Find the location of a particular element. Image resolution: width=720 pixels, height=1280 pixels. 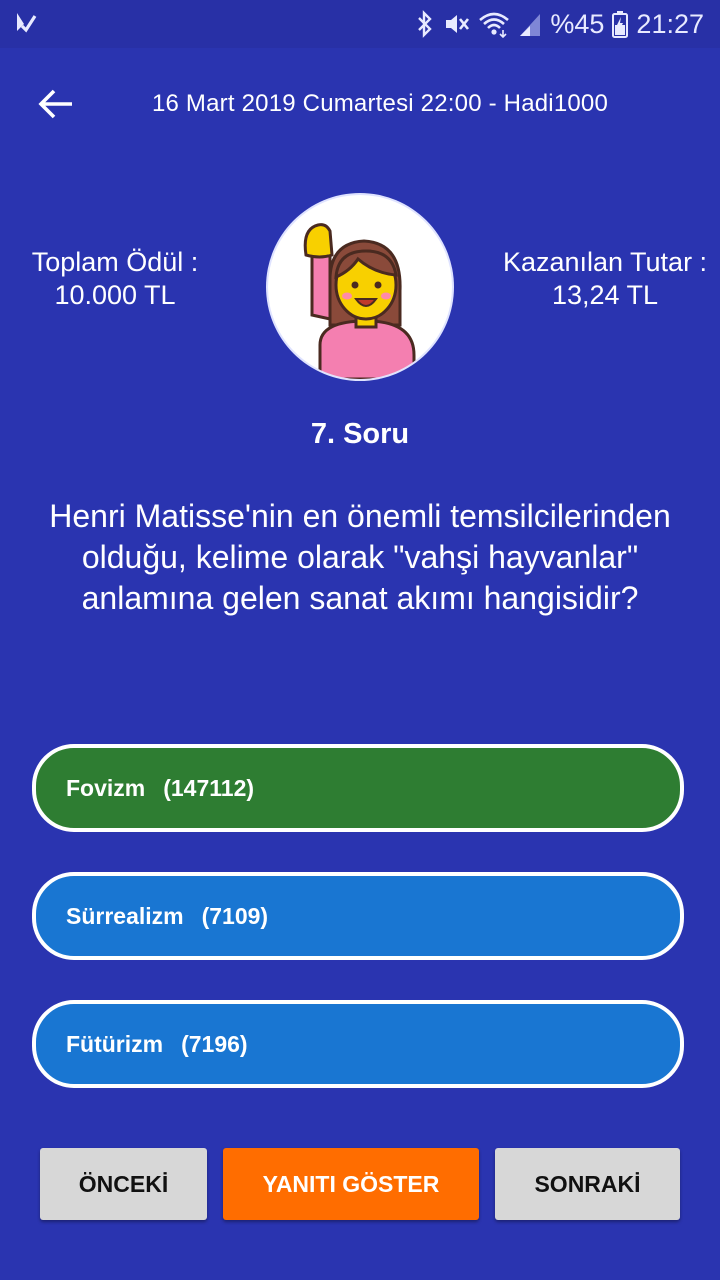

won-amount: Kazanılan Tutar : 13,24 TL is located at coordinates (605, 279).